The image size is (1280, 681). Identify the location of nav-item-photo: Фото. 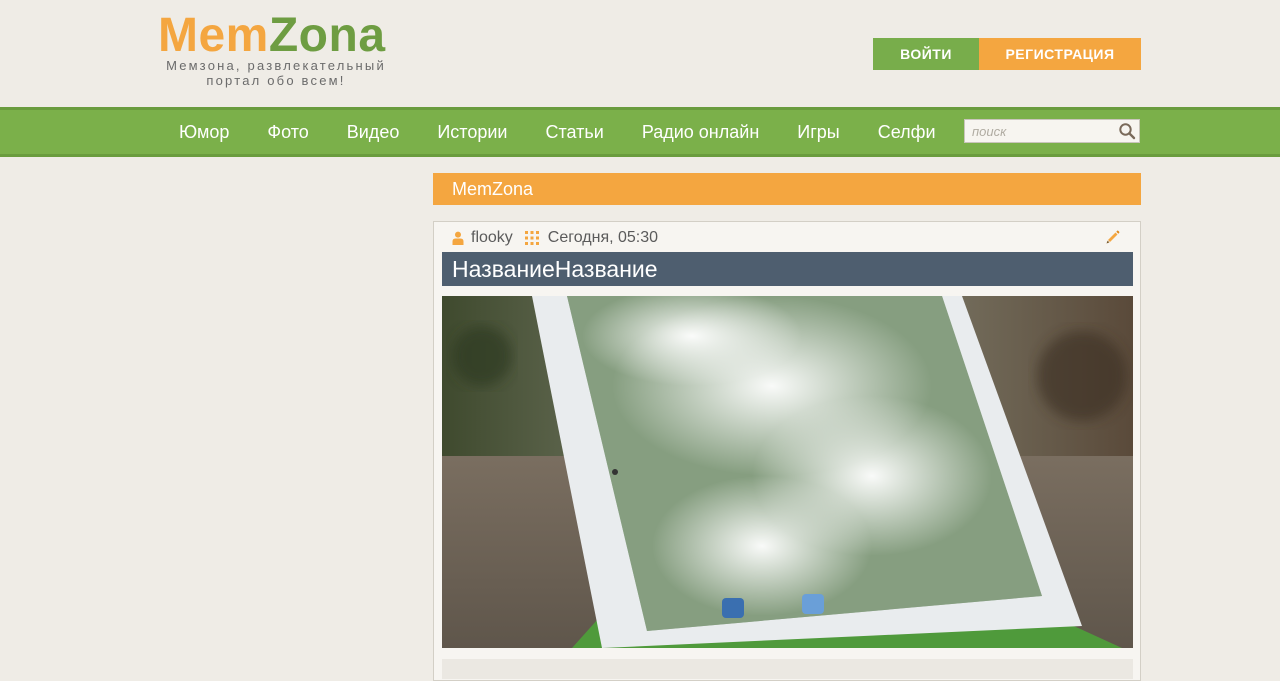
(287, 132).